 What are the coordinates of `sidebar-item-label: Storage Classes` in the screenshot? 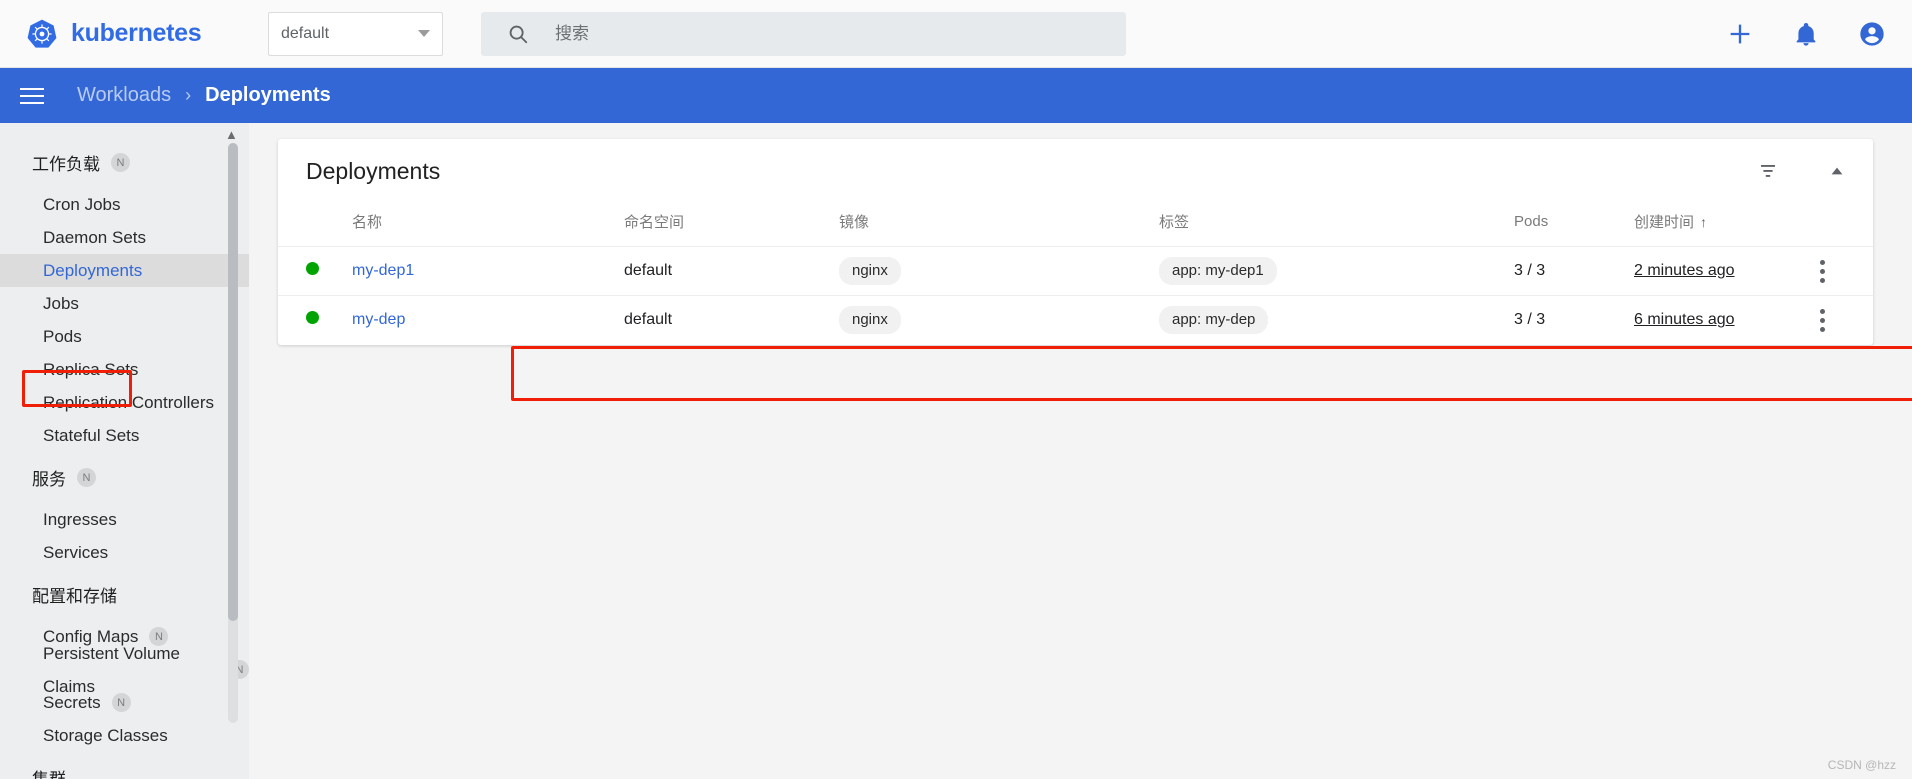 It's located at (105, 735).